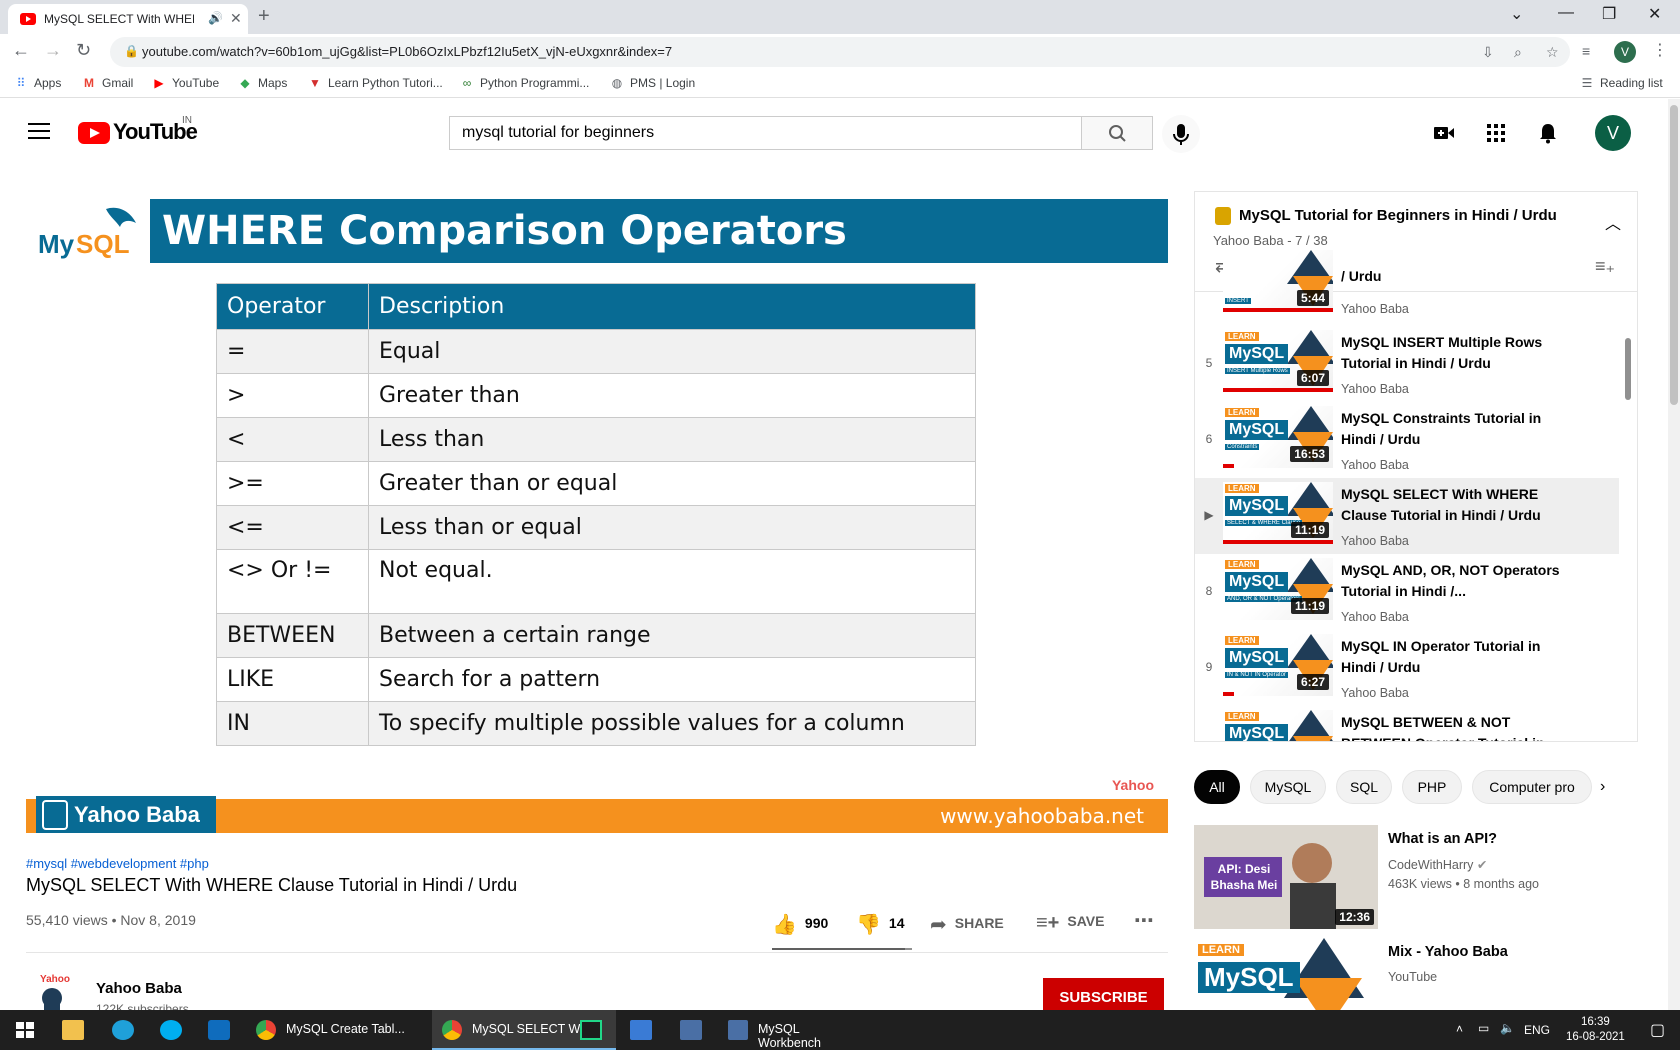  Describe the element at coordinates (159, 83) in the screenshot. I see `youtube-icon: ▶` at that location.